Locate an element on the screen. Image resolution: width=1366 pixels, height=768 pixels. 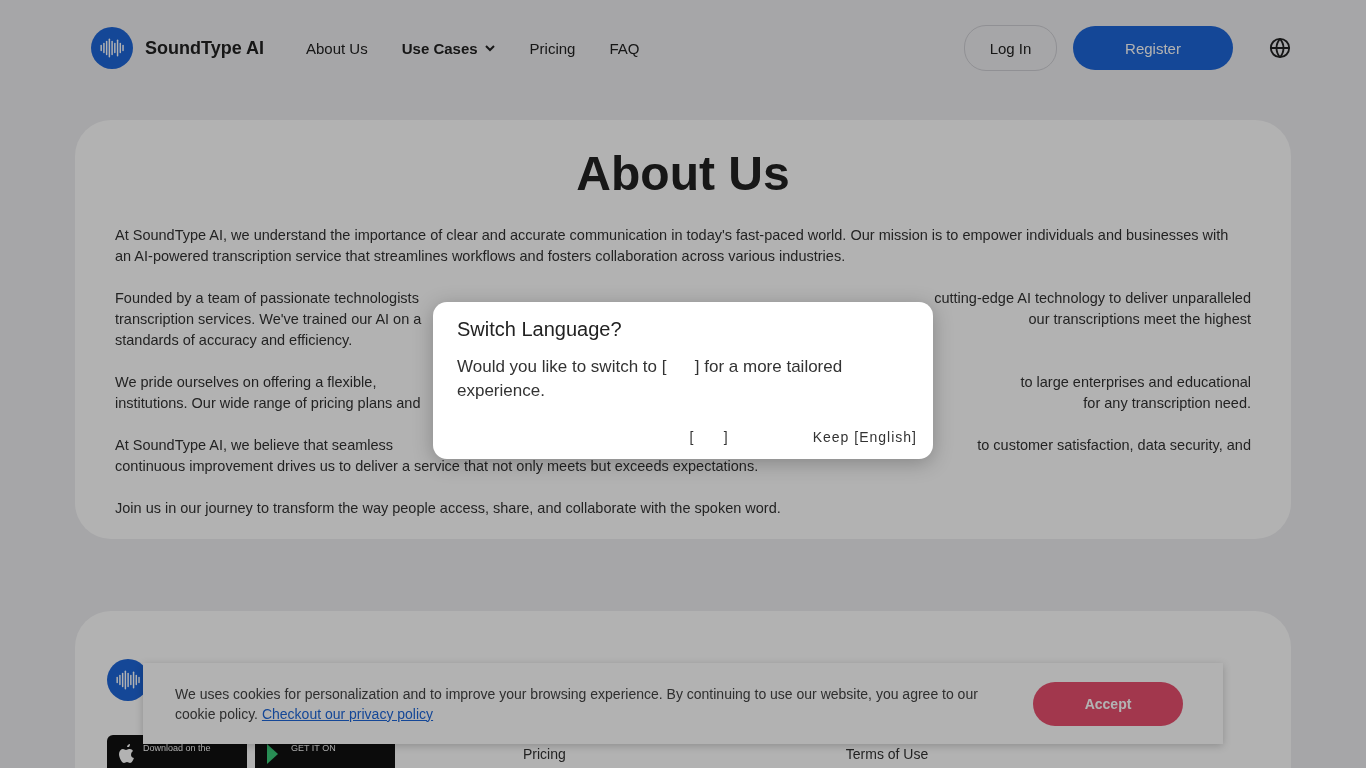
footer-link: Pricing is located at coordinates (544, 754).